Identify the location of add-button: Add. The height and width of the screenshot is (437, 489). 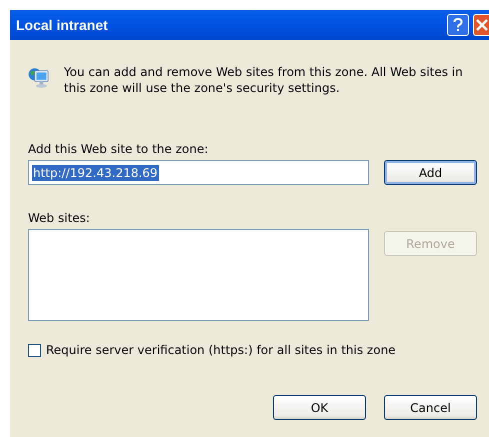
(430, 172).